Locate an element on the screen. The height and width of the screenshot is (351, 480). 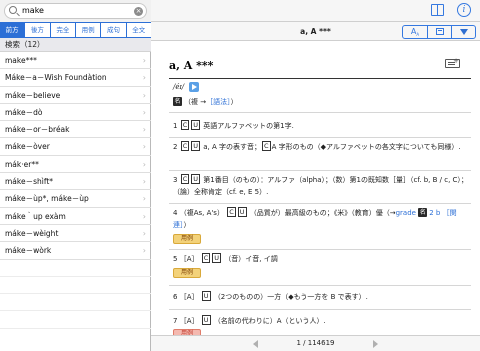
pager-bar: 1 / 114619 is located at coordinates (315, 343).